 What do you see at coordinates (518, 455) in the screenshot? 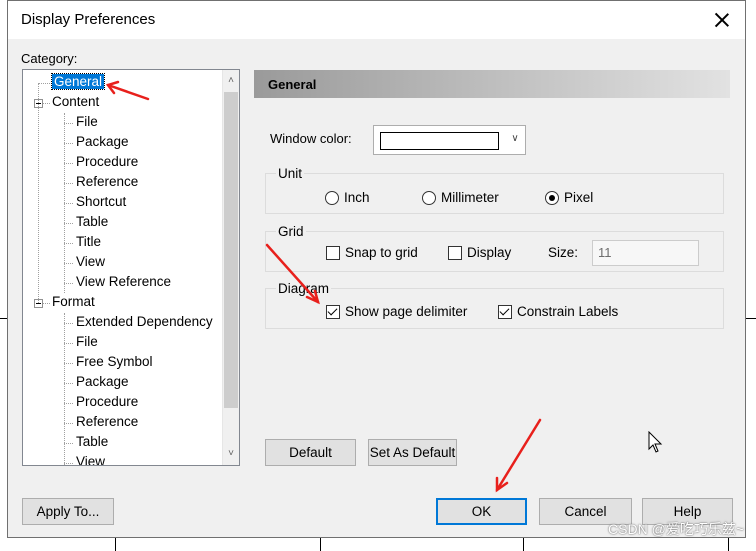
I see `red-arrow-ok` at bounding box center [518, 455].